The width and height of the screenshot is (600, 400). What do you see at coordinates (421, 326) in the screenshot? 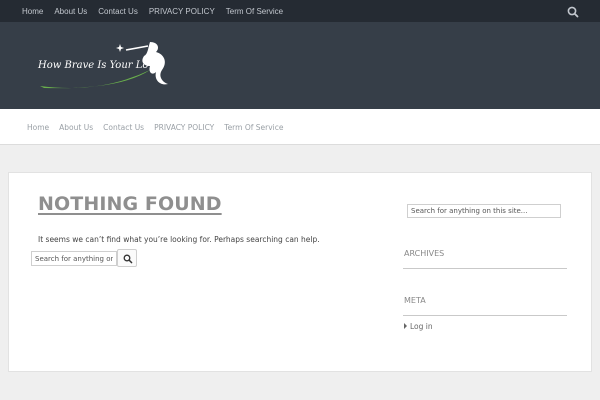
I see `log-in-link: Log in` at bounding box center [421, 326].